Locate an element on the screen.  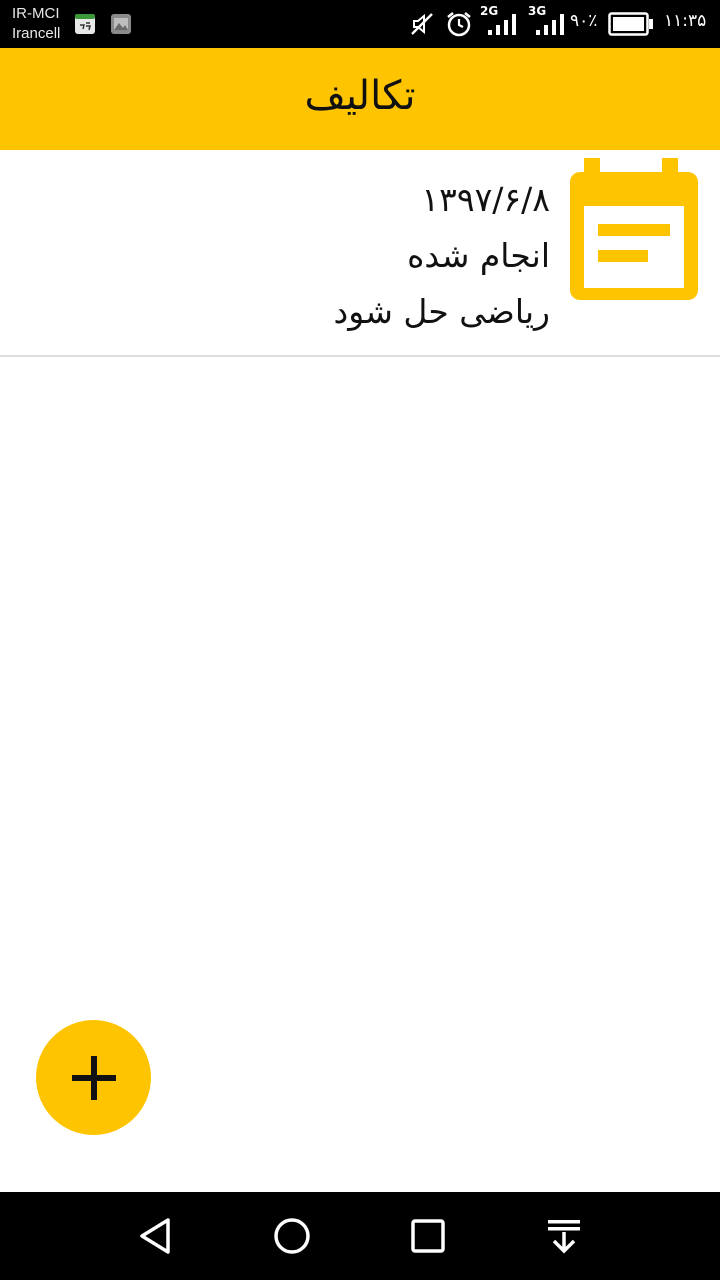
signal-2-icon is located at coordinates (550, 24).